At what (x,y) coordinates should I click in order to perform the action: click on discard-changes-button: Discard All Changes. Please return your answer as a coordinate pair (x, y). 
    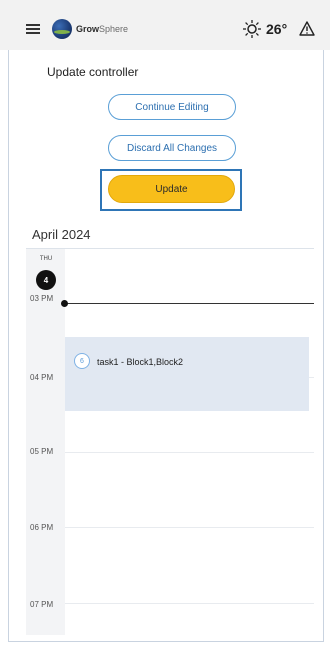
    Looking at the image, I should click on (172, 148).